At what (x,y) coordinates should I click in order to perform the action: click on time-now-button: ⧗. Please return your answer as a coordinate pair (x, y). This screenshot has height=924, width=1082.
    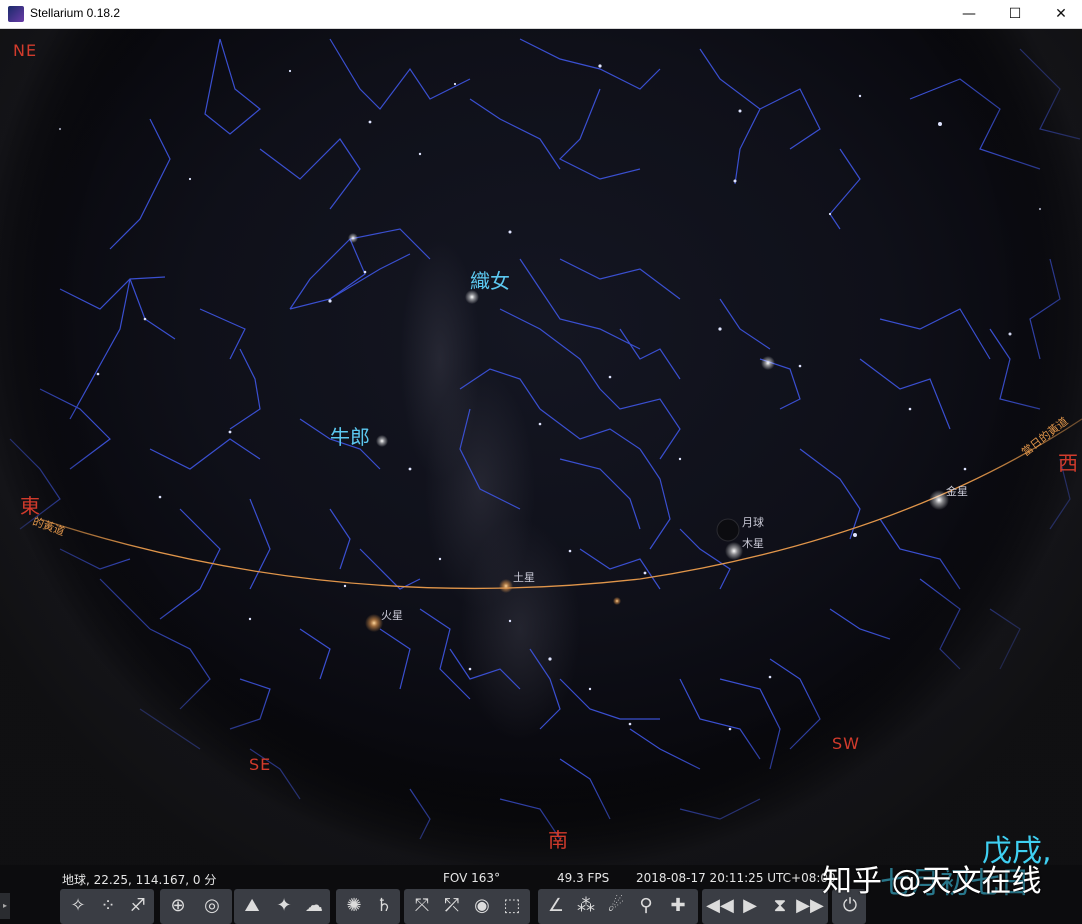
    Looking at the image, I should click on (780, 906).